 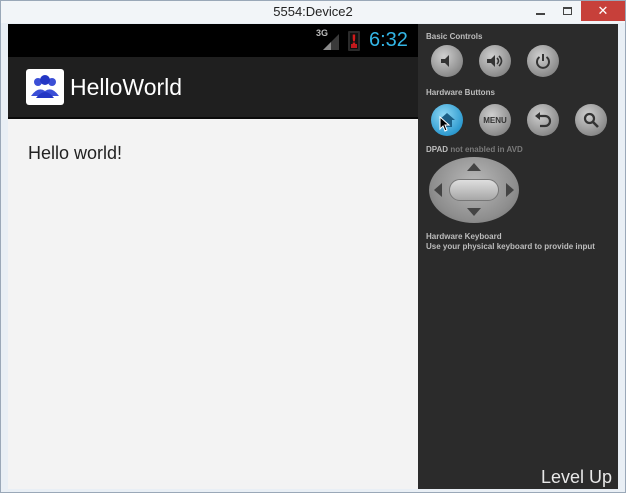 I want to click on search-icon, so click(x=591, y=120).